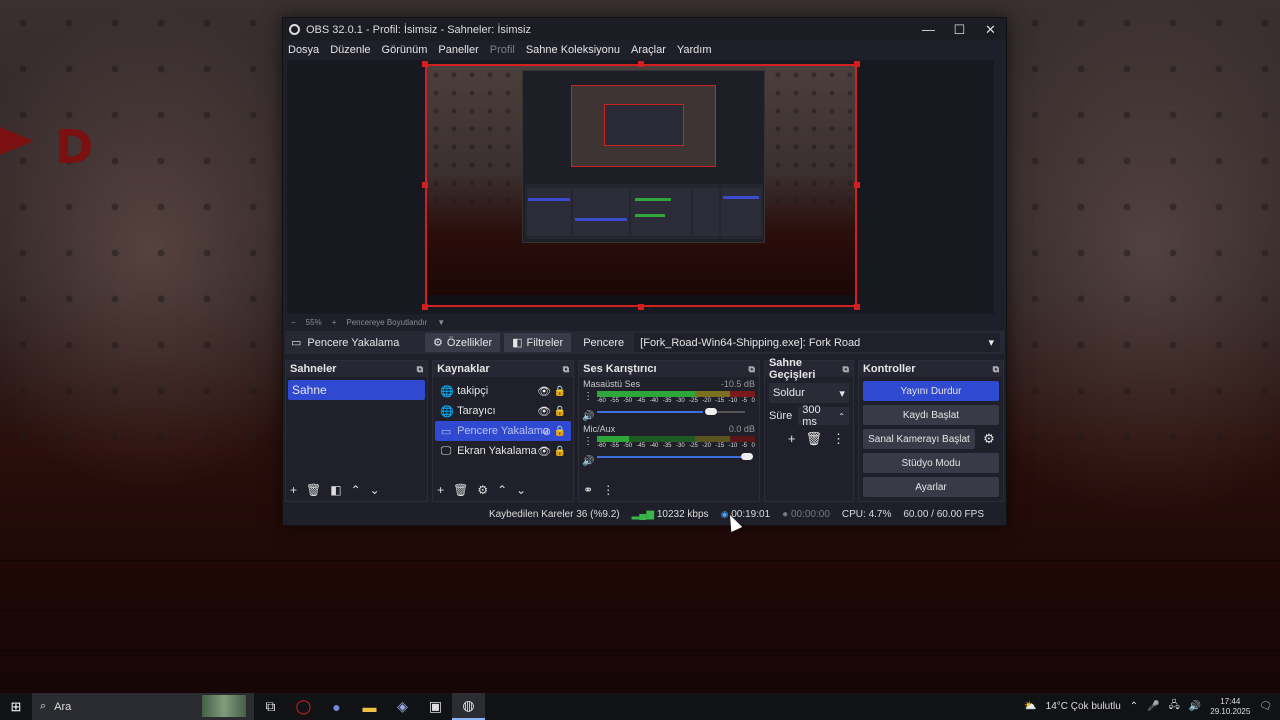 The width and height of the screenshot is (1280, 720). What do you see at coordinates (841, 416) in the screenshot?
I see `spin-arrows-icon: ⌃` at bounding box center [841, 416].